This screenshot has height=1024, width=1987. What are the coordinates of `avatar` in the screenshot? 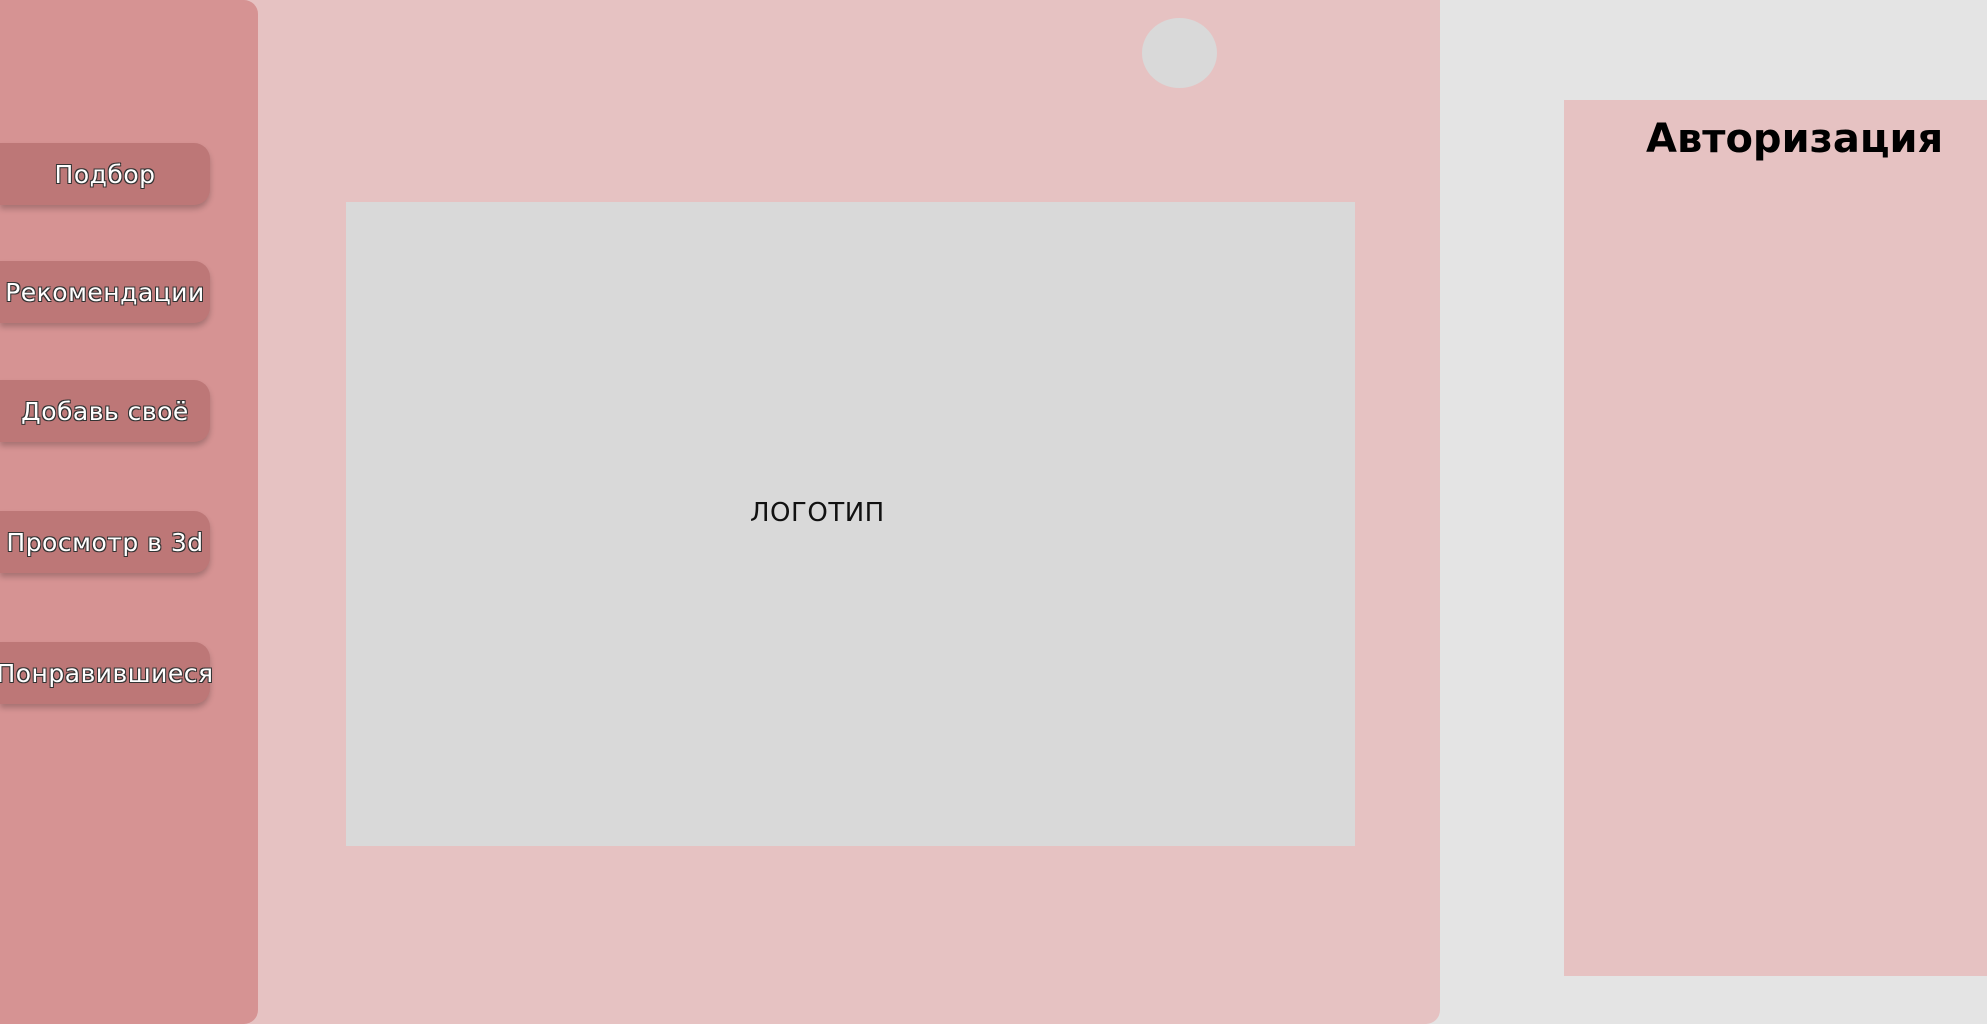 It's located at (1179, 53).